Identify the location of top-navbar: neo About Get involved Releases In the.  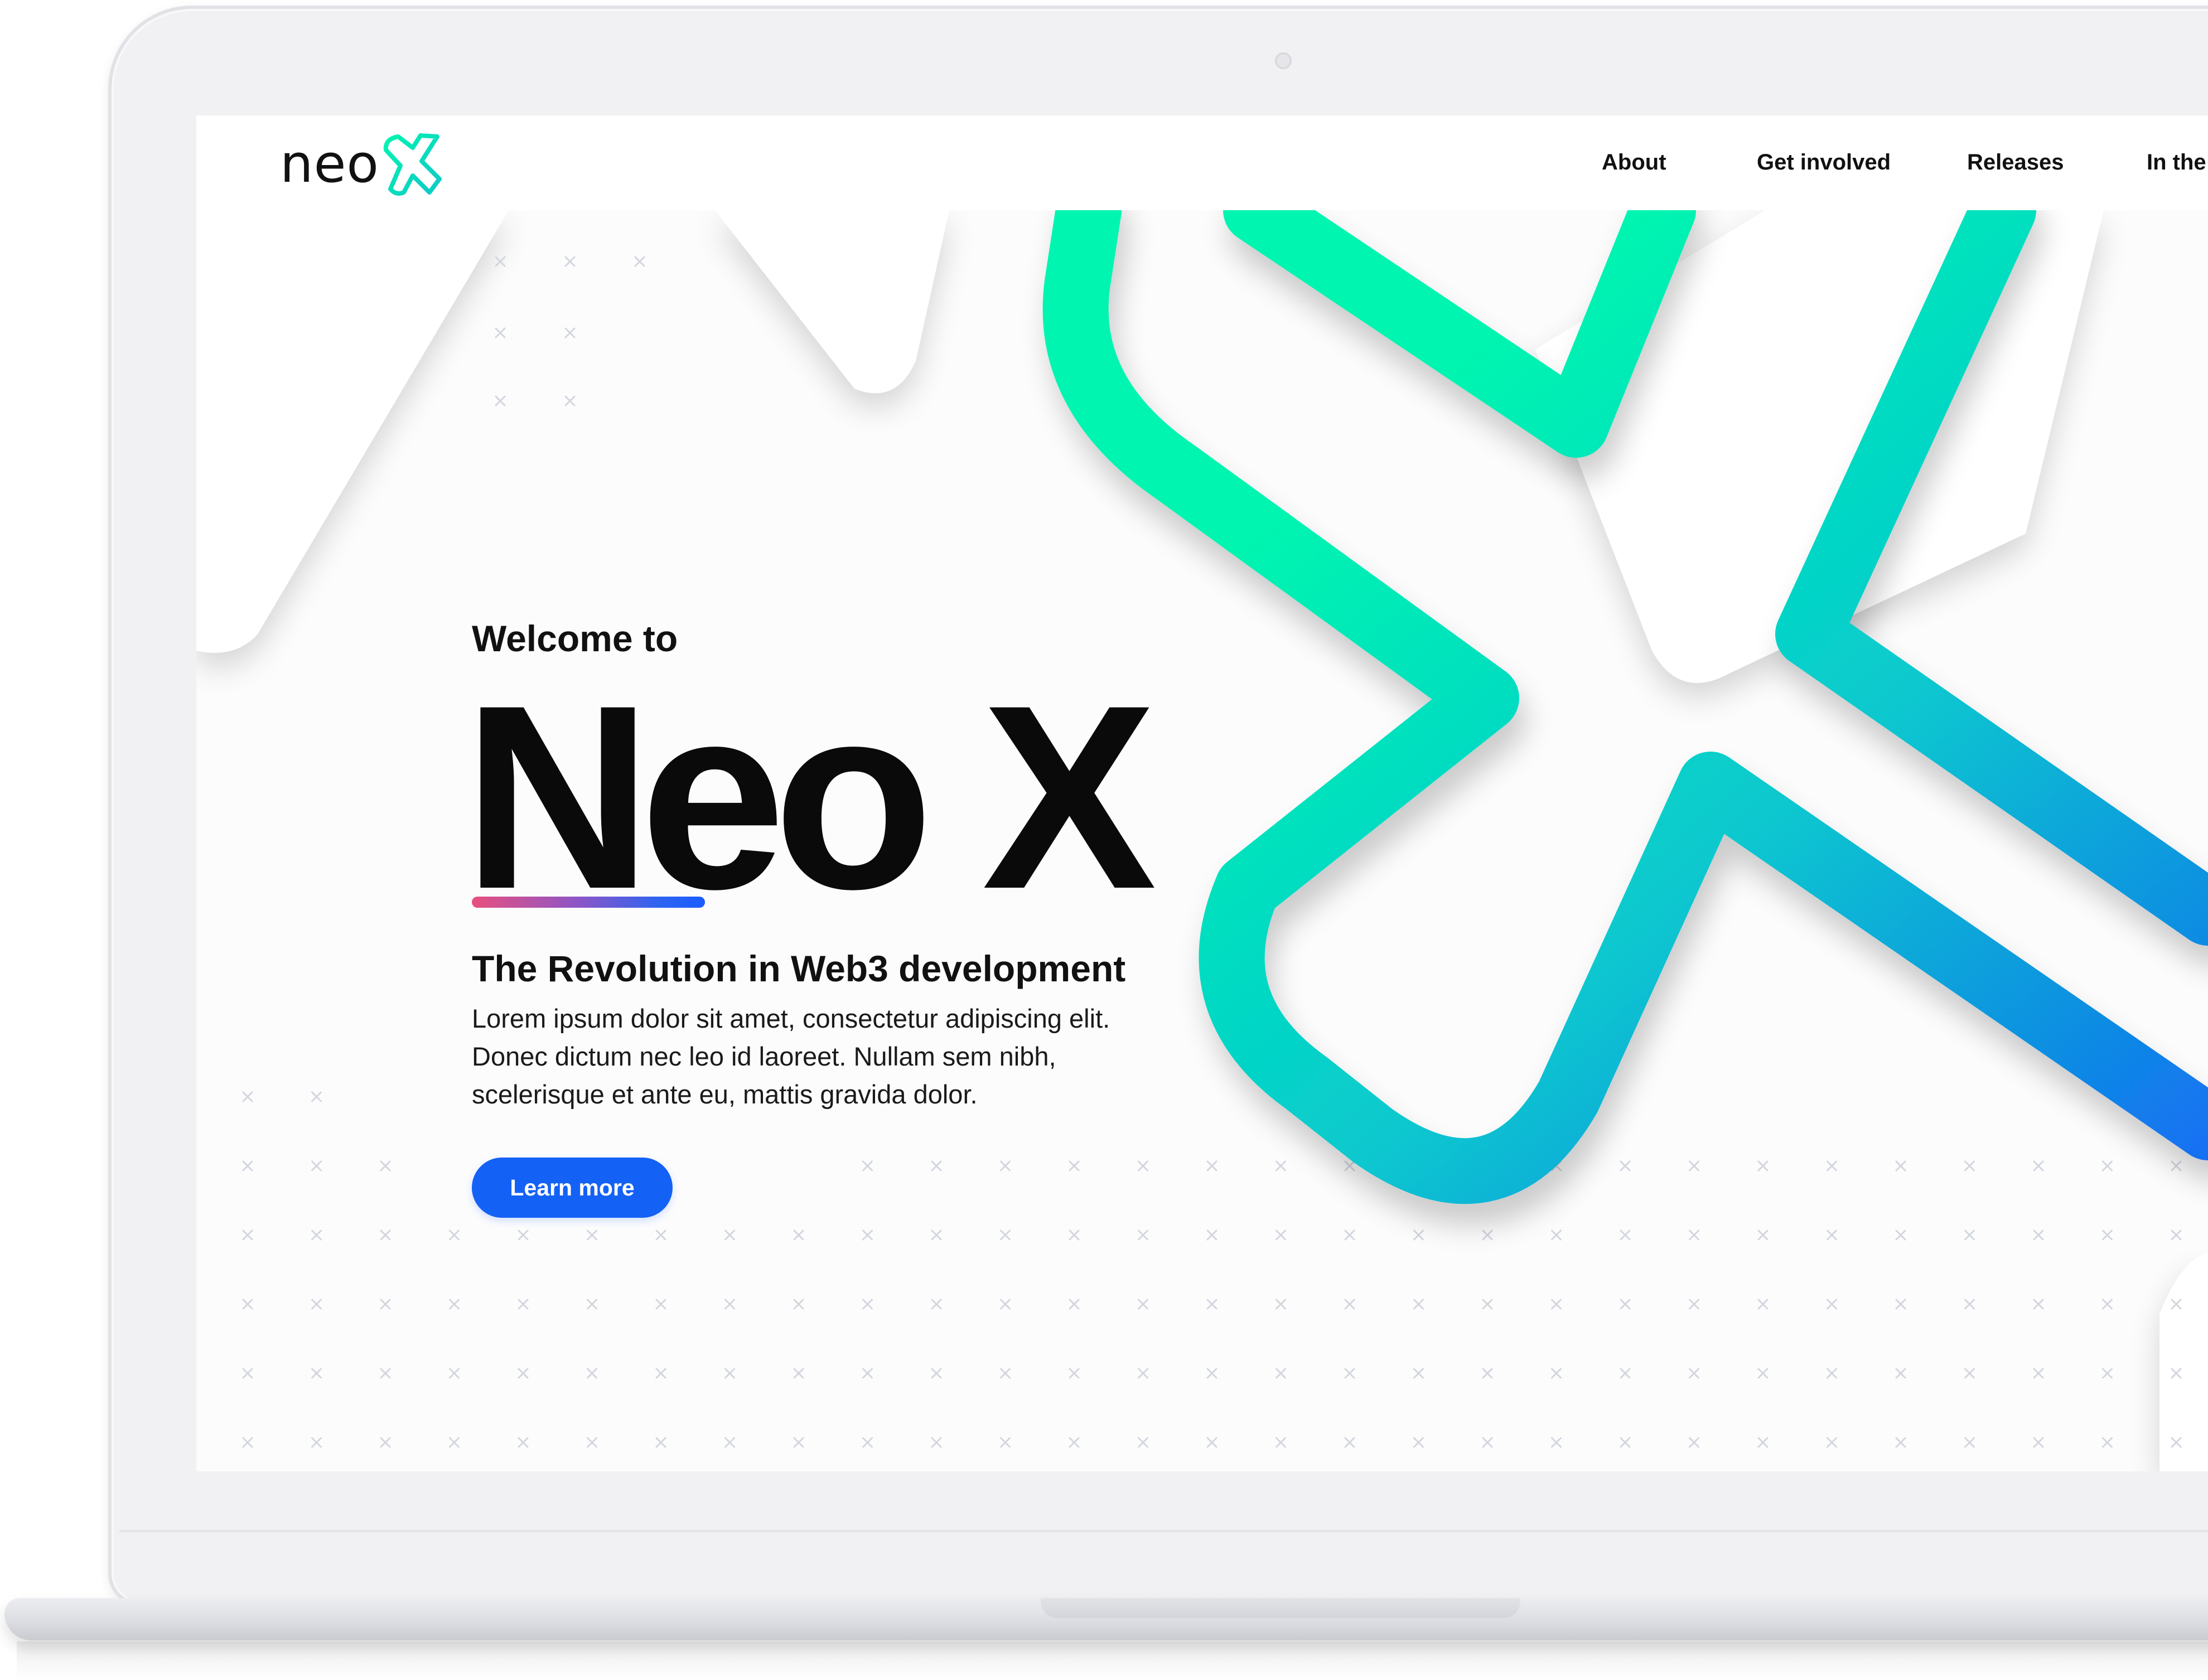
(1202, 163).